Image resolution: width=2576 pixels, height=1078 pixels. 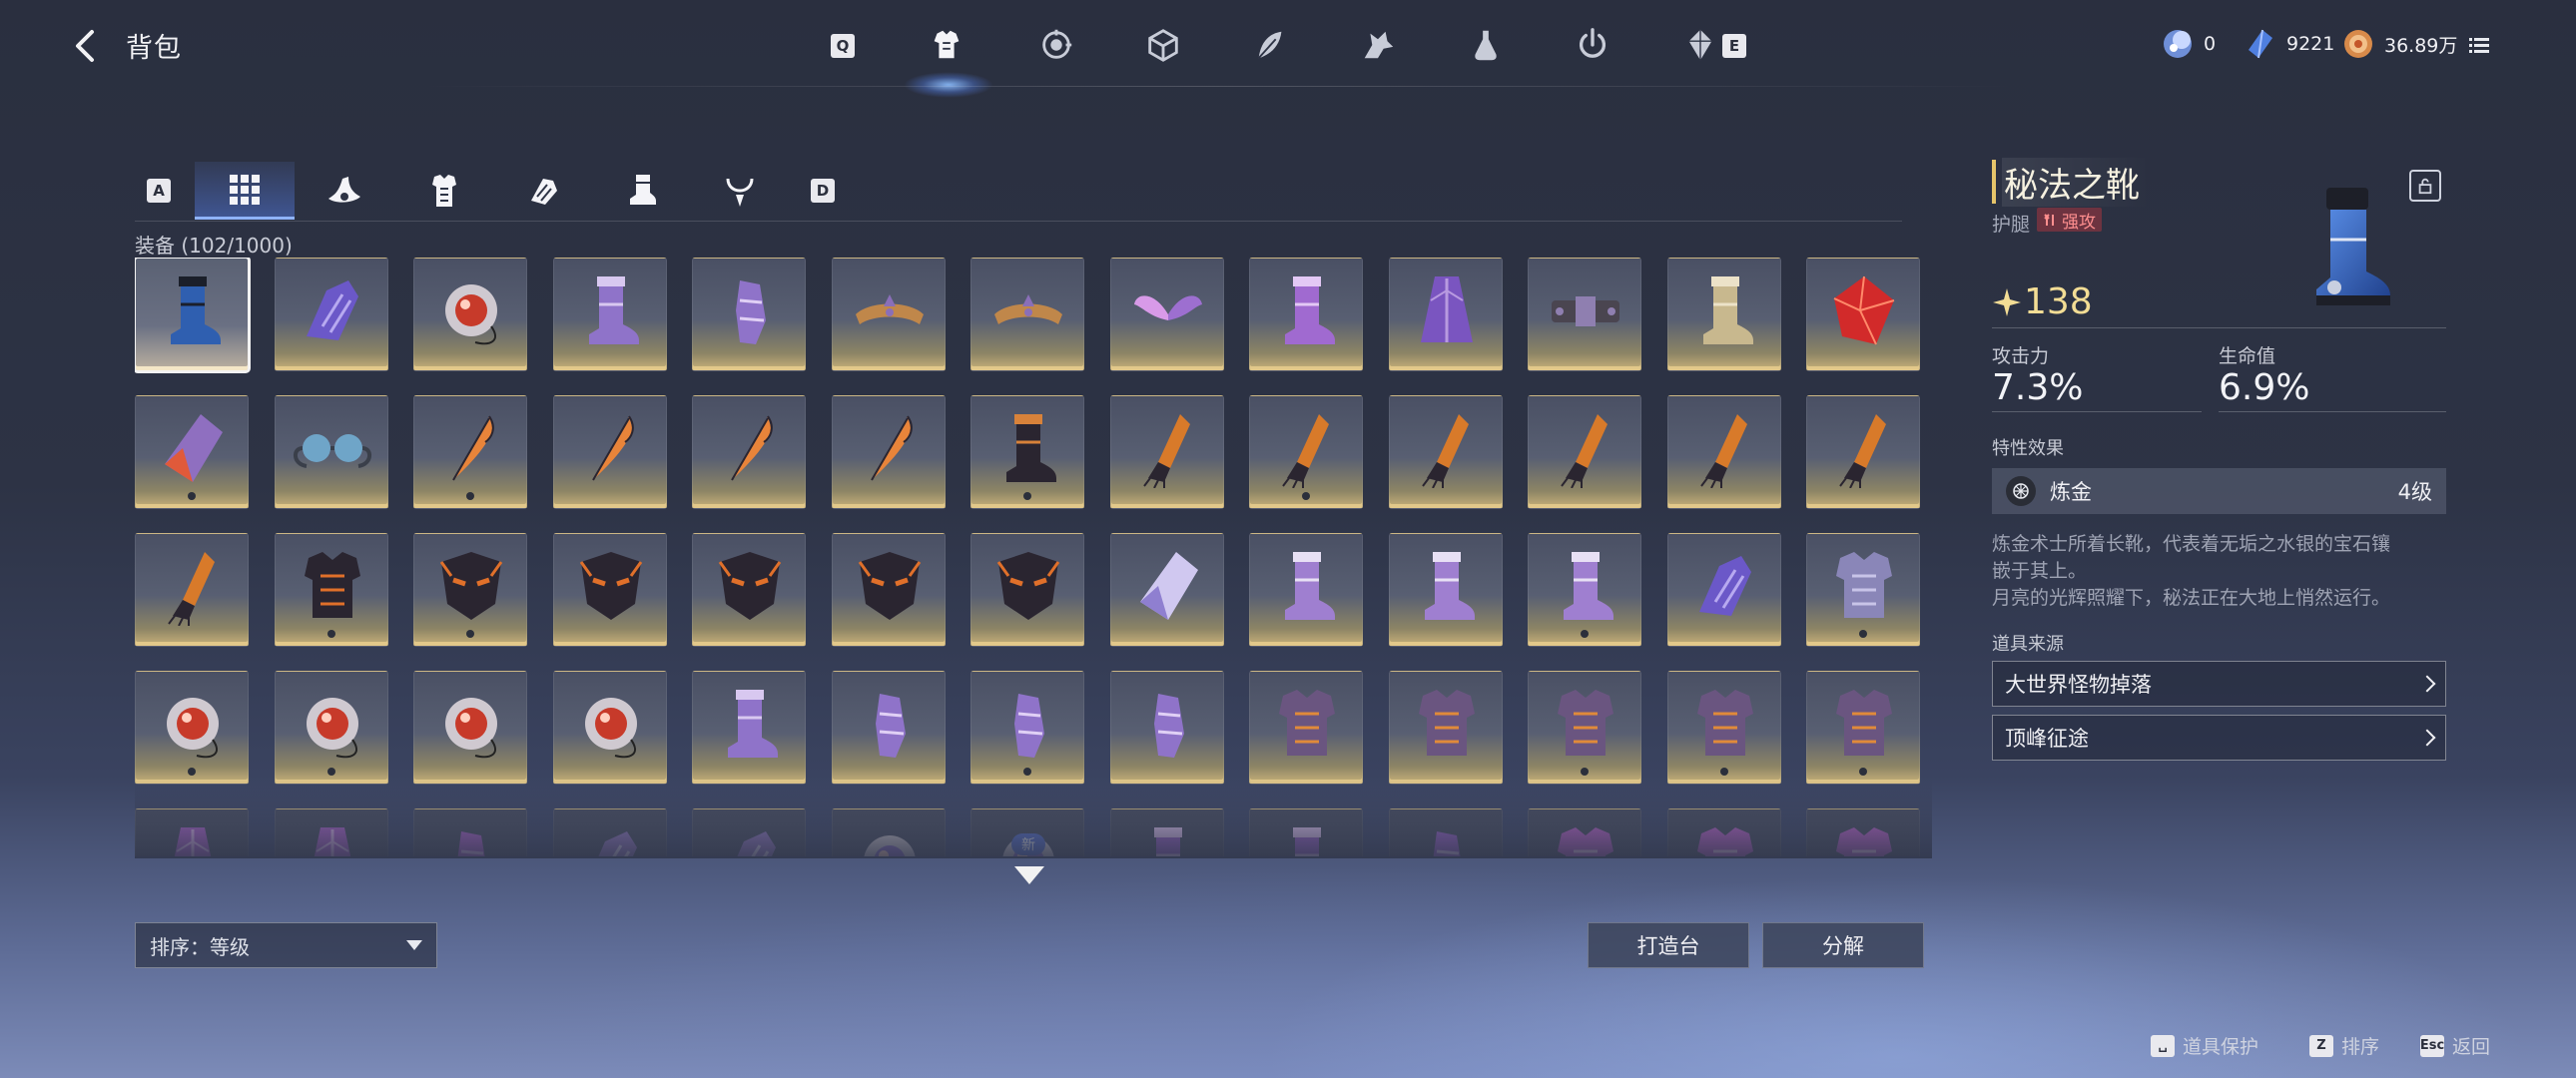 What do you see at coordinates (1592, 45) in the screenshot?
I see `tab-power` at bounding box center [1592, 45].